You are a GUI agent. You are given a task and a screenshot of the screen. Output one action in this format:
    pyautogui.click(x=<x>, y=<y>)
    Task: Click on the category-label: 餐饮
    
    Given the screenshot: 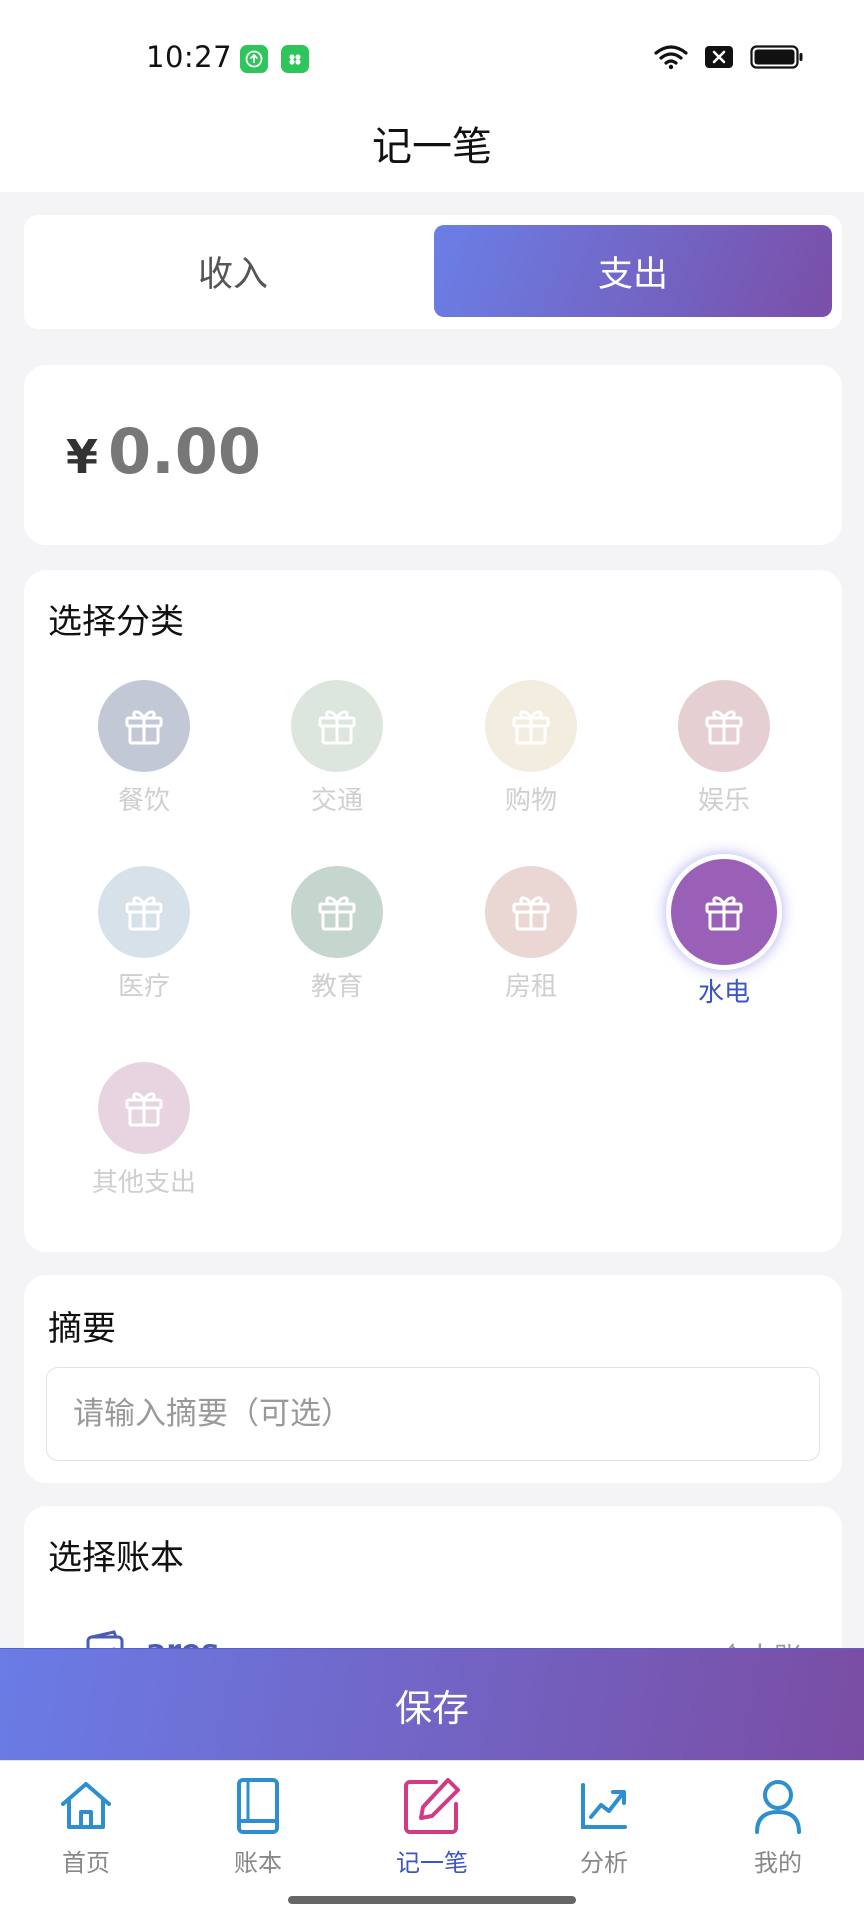 What is the action you would take?
    pyautogui.click(x=143, y=801)
    